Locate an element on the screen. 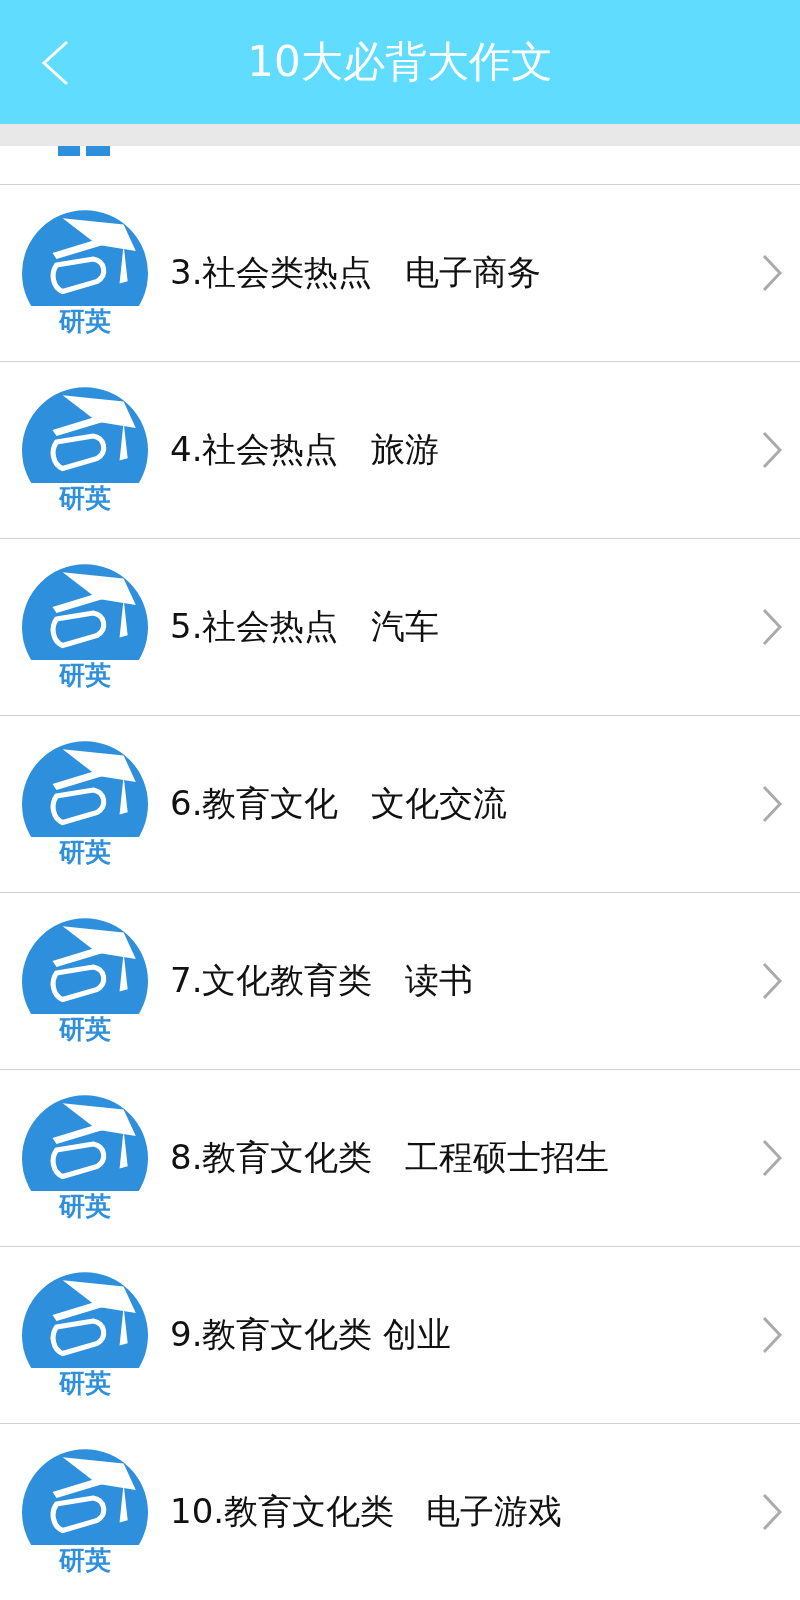 This screenshot has width=800, height=1600. essay-title: 6.教育文化 文化交流 is located at coordinates (466, 804).